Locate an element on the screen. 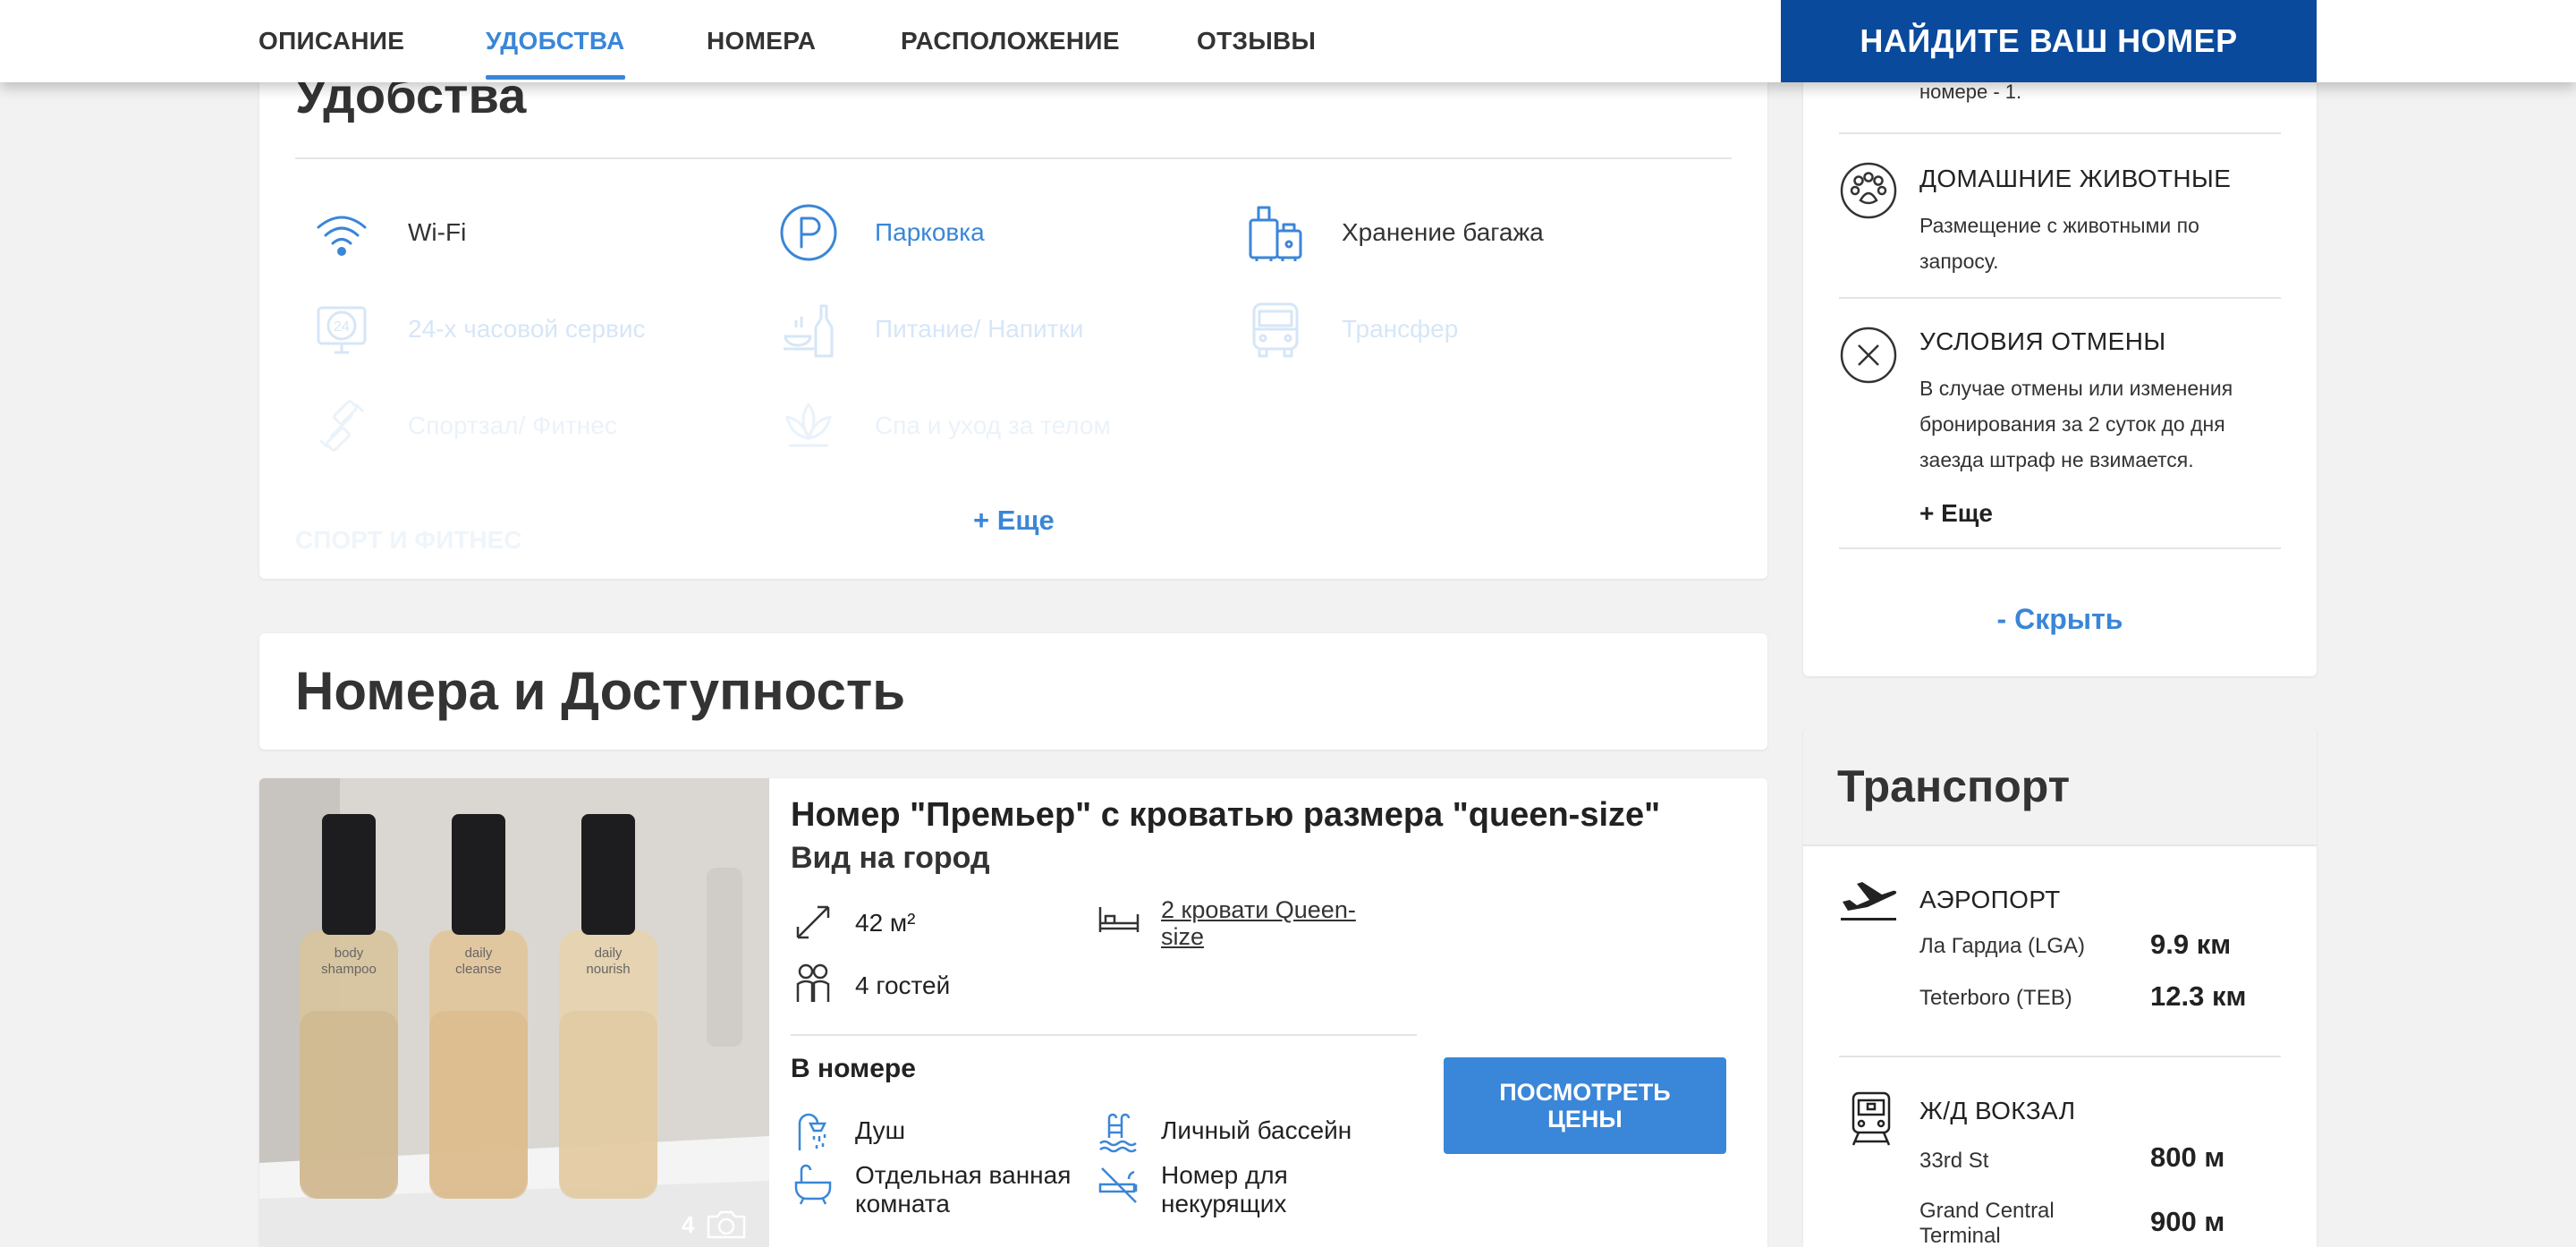 The width and height of the screenshot is (2576, 1247). wifi-icon is located at coordinates (341, 232).